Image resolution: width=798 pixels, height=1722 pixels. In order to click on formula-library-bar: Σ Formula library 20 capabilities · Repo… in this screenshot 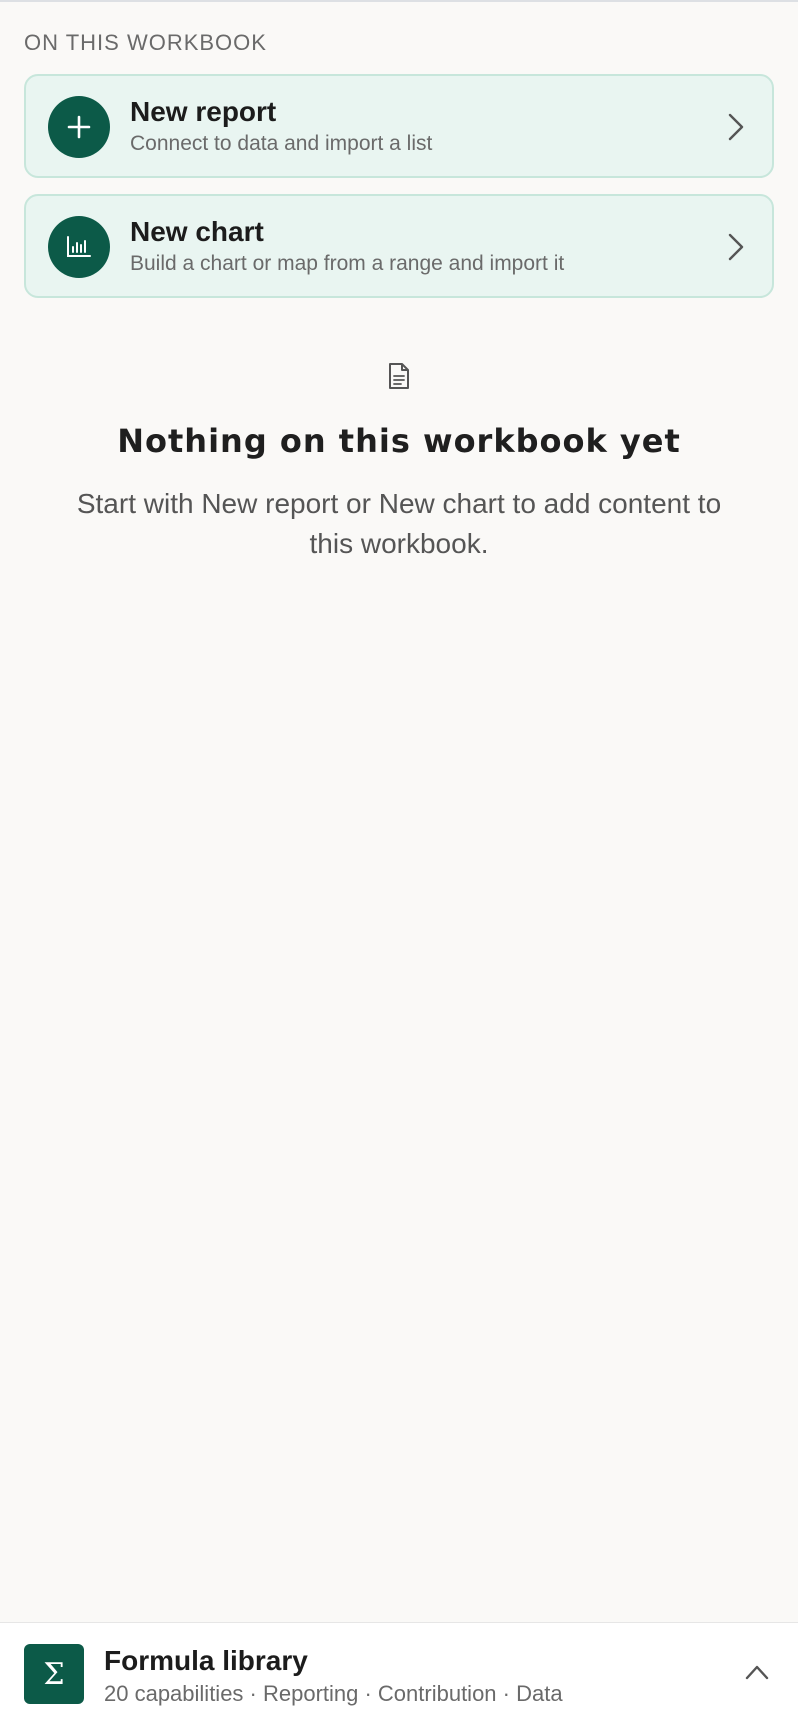, I will do `click(399, 1672)`.